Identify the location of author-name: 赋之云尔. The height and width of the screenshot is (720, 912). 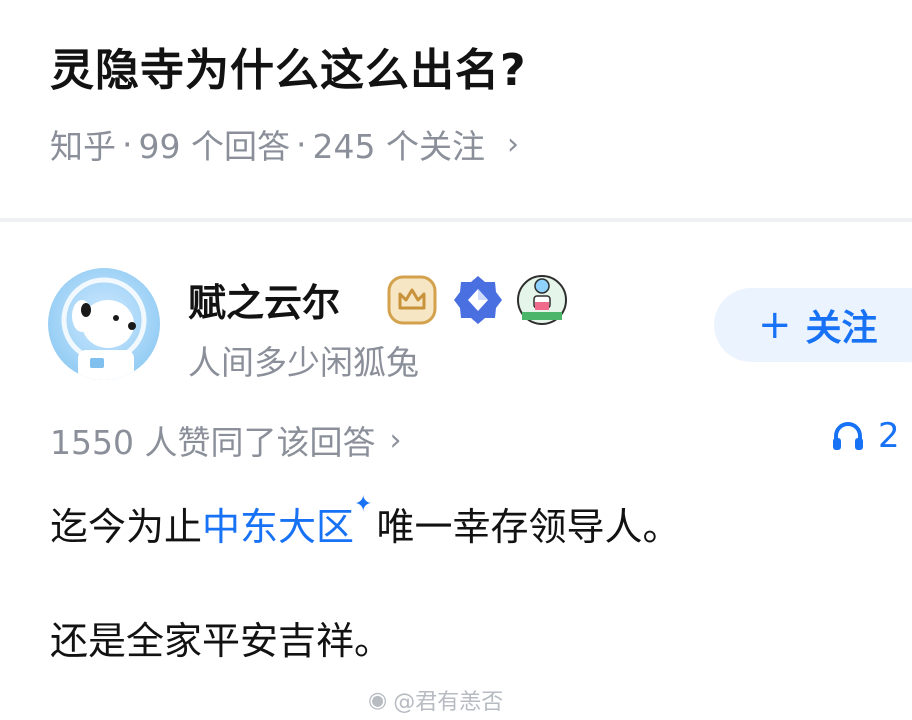
(264, 299).